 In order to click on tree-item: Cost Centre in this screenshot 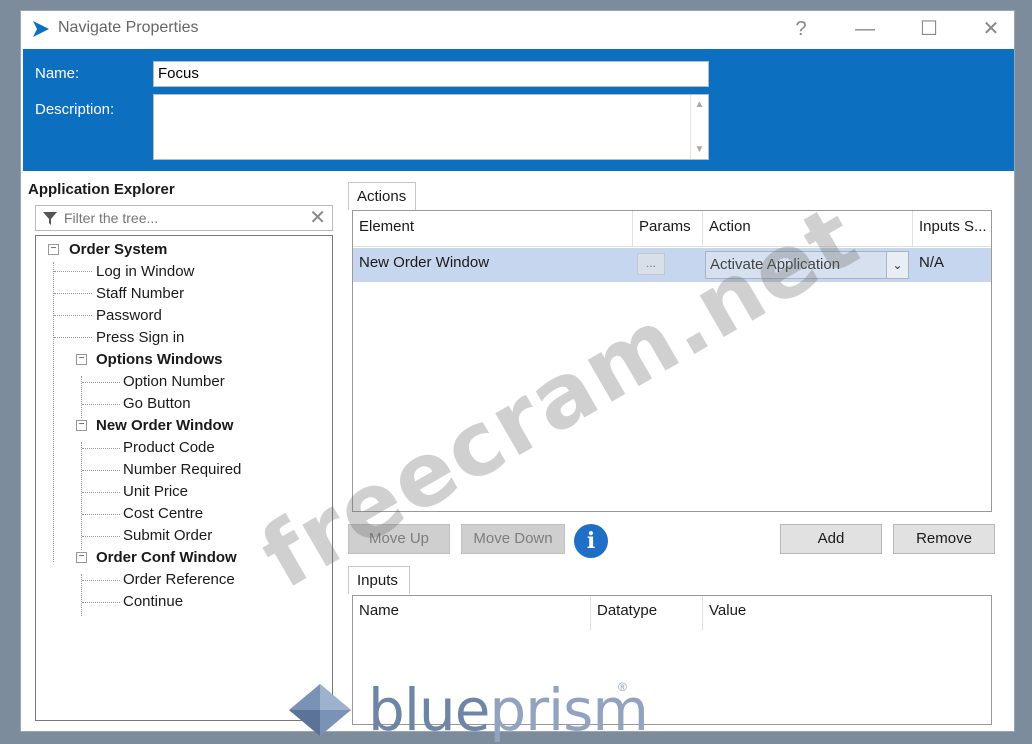, I will do `click(163, 513)`.